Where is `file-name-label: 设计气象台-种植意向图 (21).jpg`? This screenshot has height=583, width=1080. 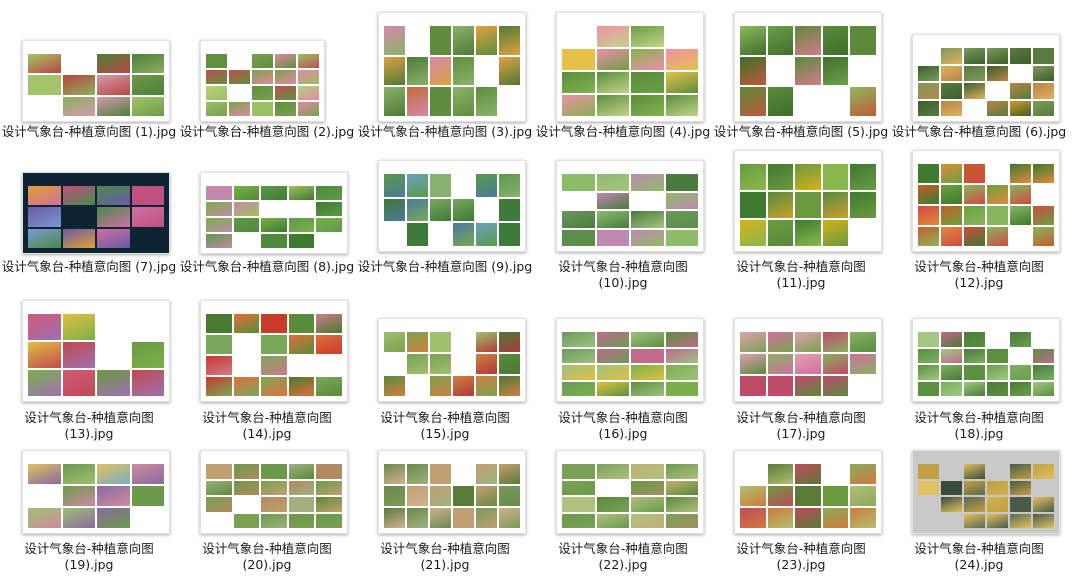
file-name-label: 设计气象台-种植意向图 (21).jpg is located at coordinates (445, 557).